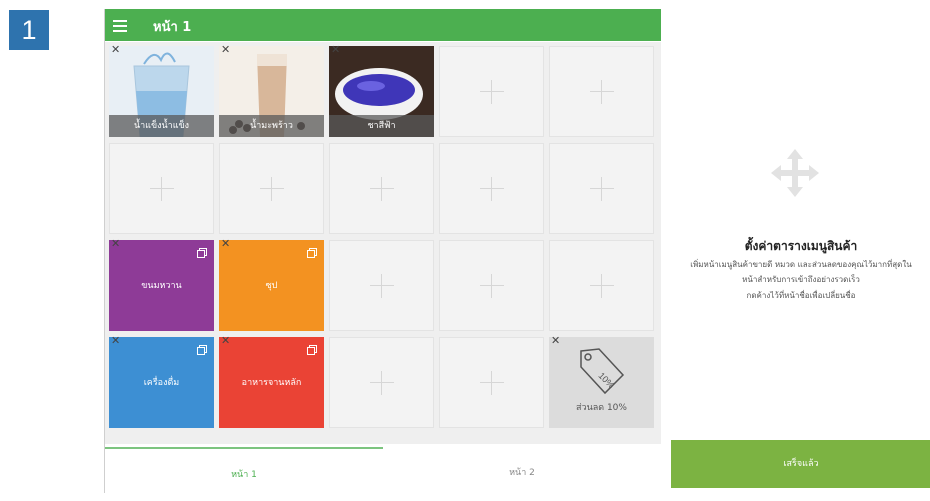 Image resolution: width=930 pixels, height=501 pixels. Describe the element at coordinates (29, 30) in the screenshot. I see `step-number-badge: 1` at that location.